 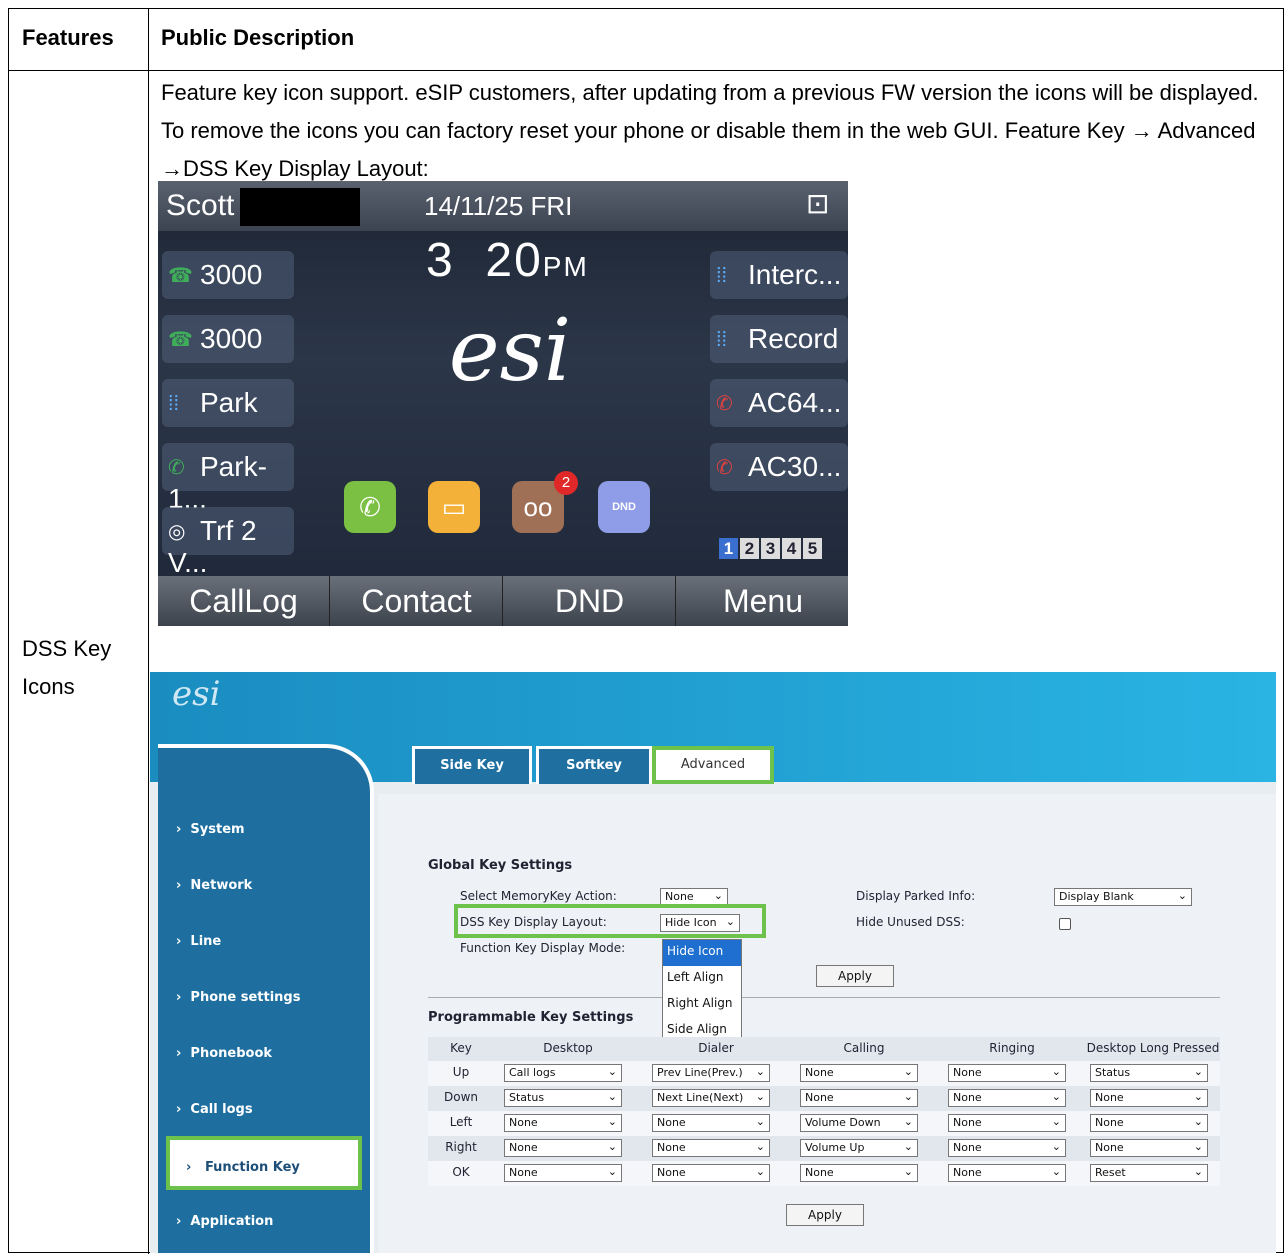 I want to click on sidebar-item-call-logs: › Call logs, so click(x=214, y=1109).